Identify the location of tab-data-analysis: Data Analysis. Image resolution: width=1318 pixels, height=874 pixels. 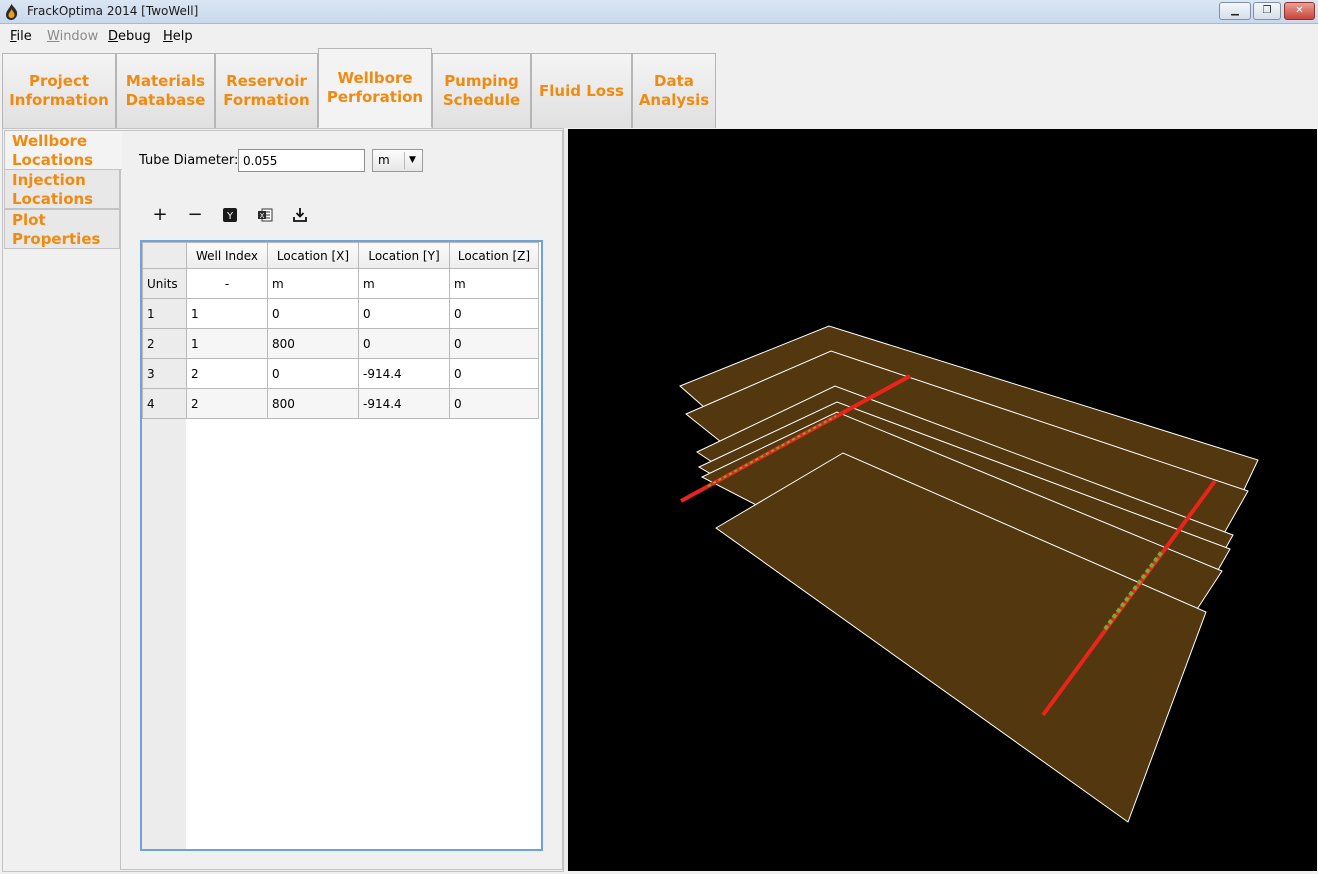
(674, 90).